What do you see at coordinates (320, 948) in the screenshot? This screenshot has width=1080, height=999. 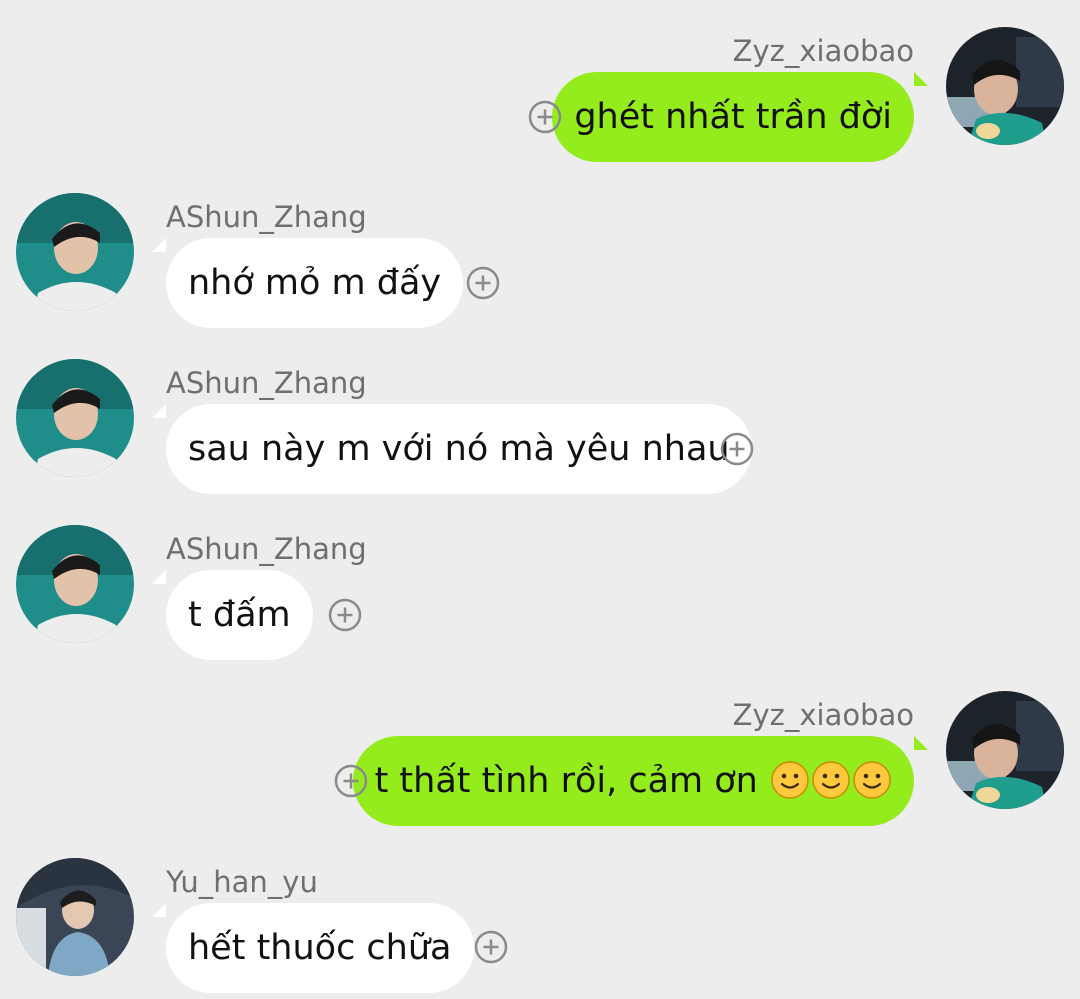 I see `message-bubble: hết thuốc chữa` at bounding box center [320, 948].